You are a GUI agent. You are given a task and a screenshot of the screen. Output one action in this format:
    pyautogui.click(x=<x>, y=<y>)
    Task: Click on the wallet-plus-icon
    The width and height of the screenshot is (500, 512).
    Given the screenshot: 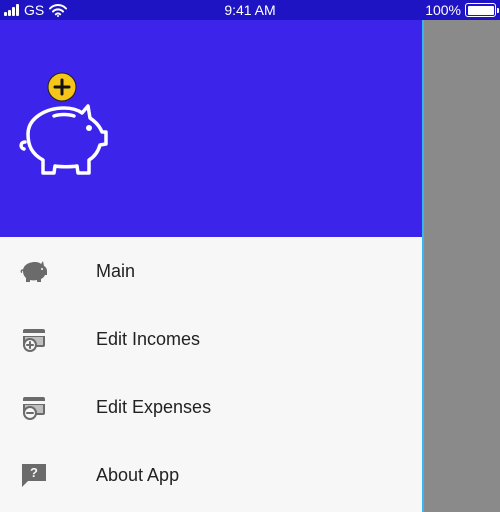 What is the action you would take?
    pyautogui.click(x=34, y=339)
    